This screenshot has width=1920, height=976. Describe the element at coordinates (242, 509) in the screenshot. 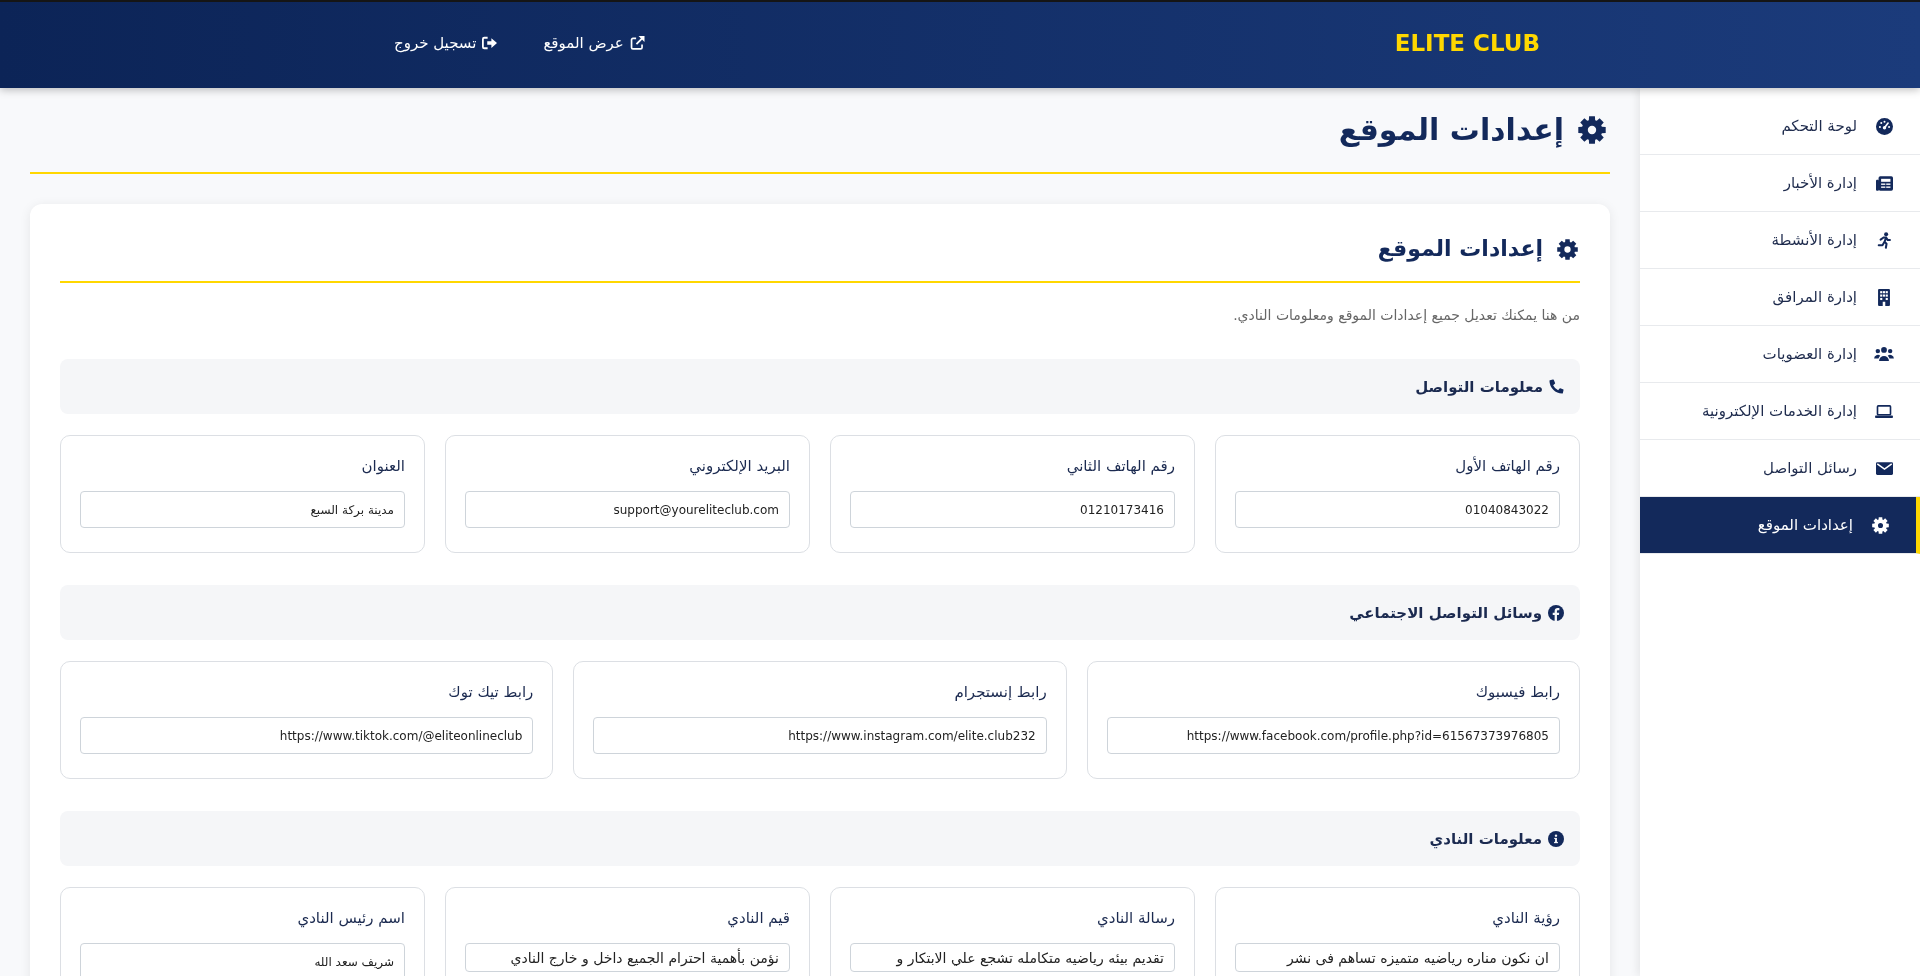

I see `input-field: مدينة بركة السبع` at that location.